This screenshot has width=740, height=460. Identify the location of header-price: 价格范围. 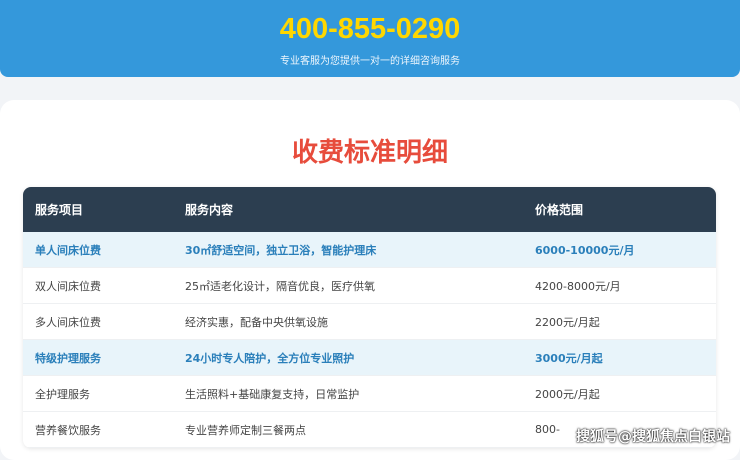
(559, 210).